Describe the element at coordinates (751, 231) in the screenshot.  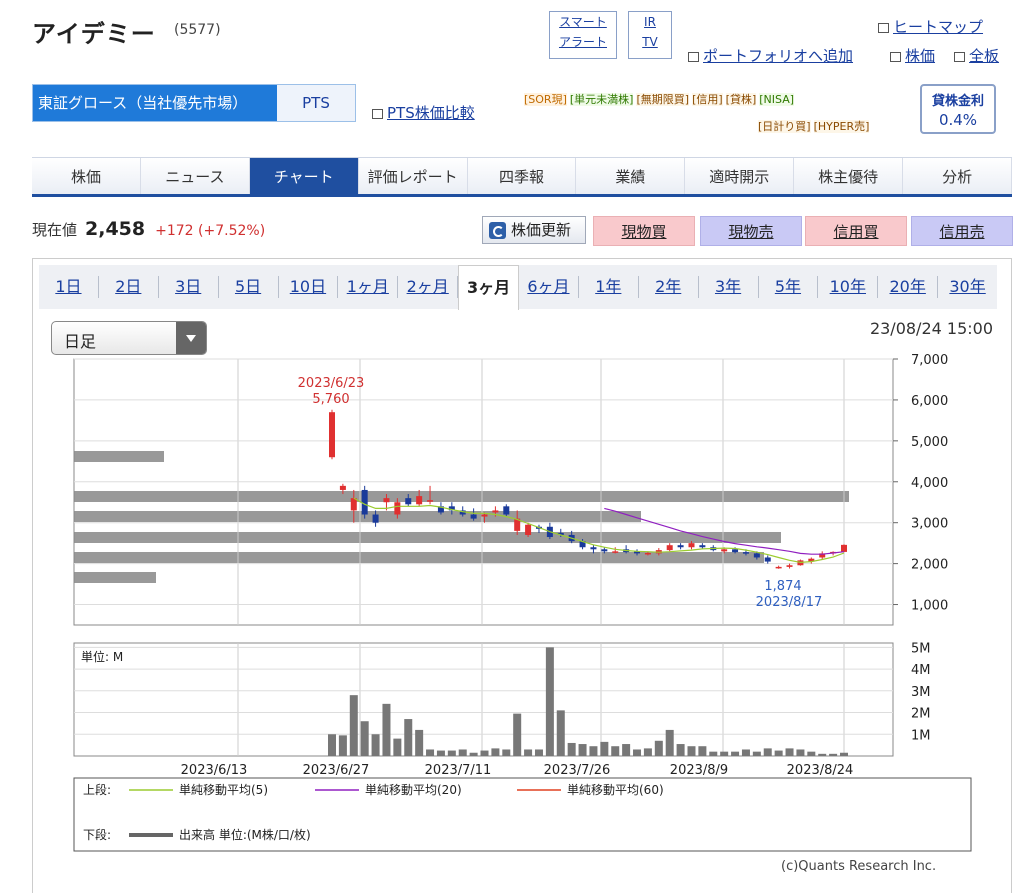
I see `cash-sell-button: 現物売` at that location.